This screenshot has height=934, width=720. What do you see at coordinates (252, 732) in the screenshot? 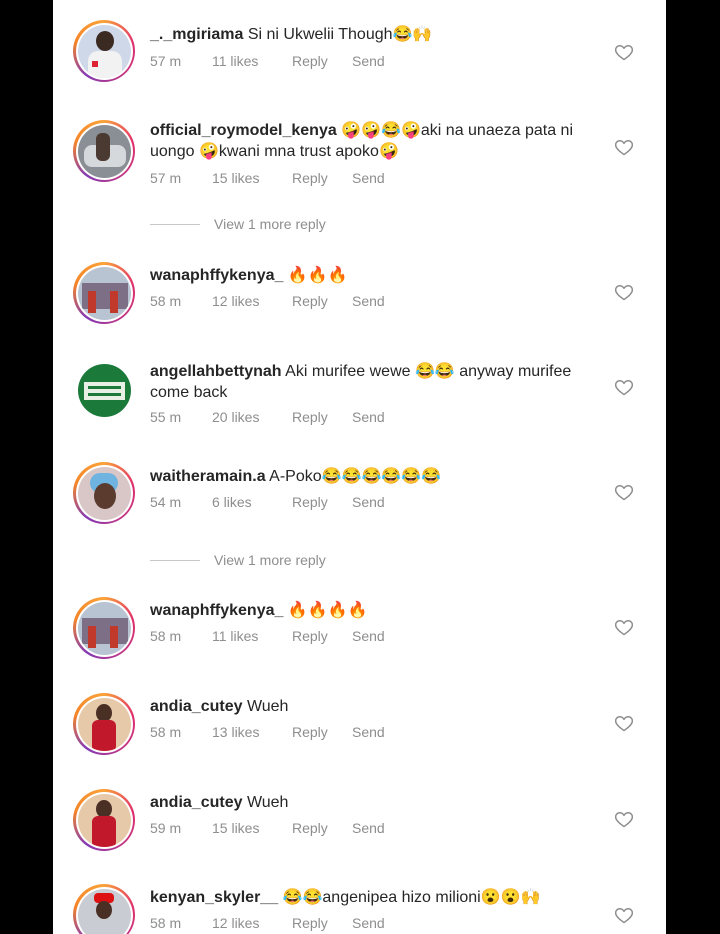
I see `likes-count: 13 likes` at bounding box center [252, 732].